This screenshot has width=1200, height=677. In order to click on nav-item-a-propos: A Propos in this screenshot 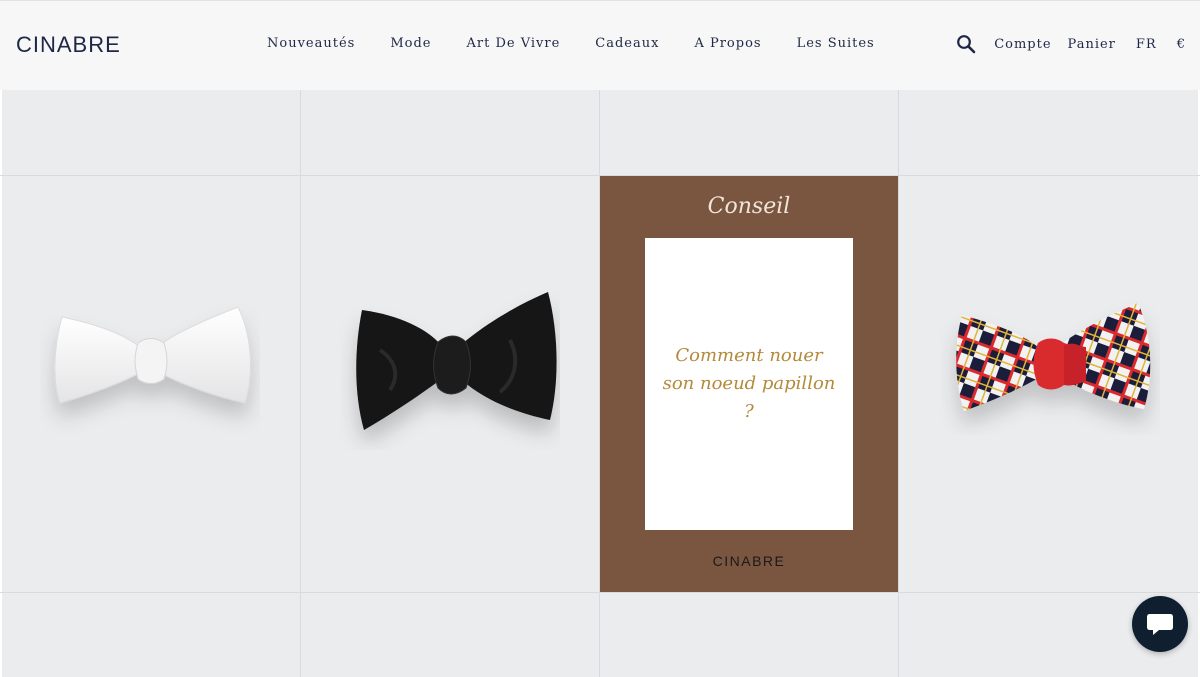, I will do `click(727, 43)`.